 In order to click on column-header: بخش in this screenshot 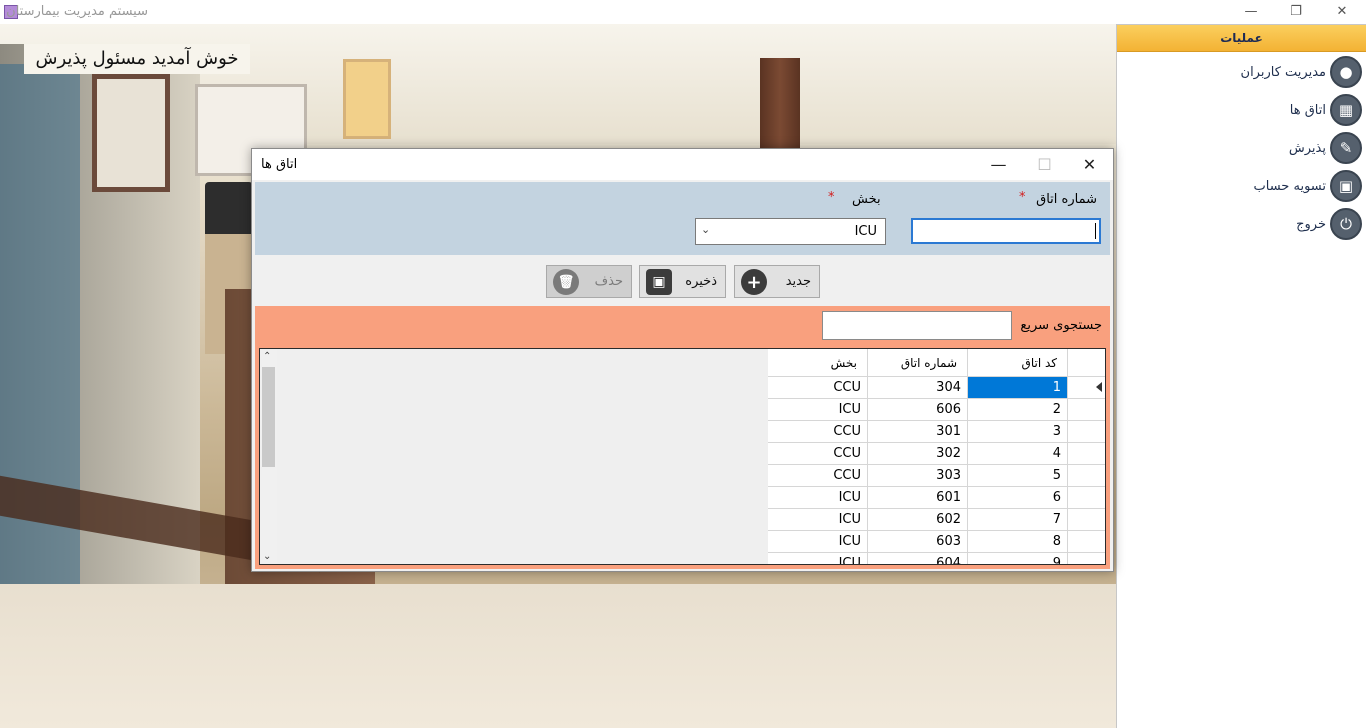, I will do `click(818, 363)`.